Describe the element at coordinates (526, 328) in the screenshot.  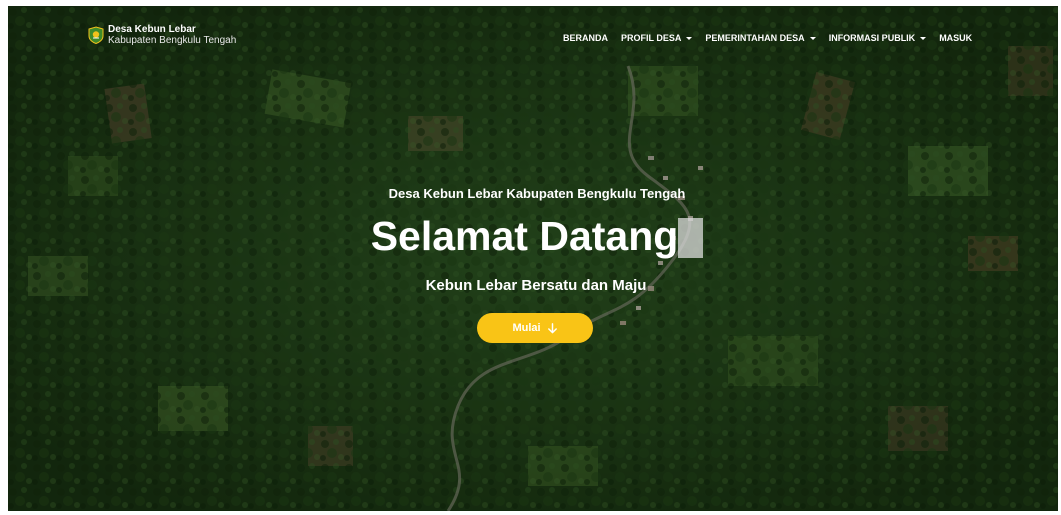
I see `start-button-label: Mulai` at that location.